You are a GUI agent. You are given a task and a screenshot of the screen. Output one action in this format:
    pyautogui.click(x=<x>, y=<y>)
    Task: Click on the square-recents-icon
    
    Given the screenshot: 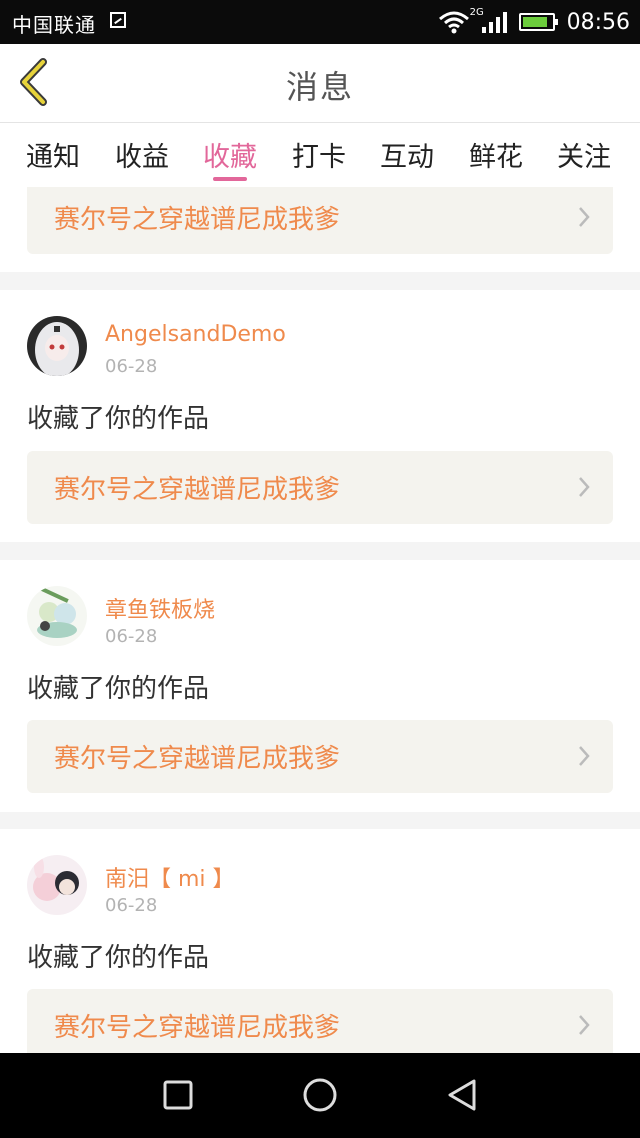 What is the action you would take?
    pyautogui.click(x=178, y=1095)
    